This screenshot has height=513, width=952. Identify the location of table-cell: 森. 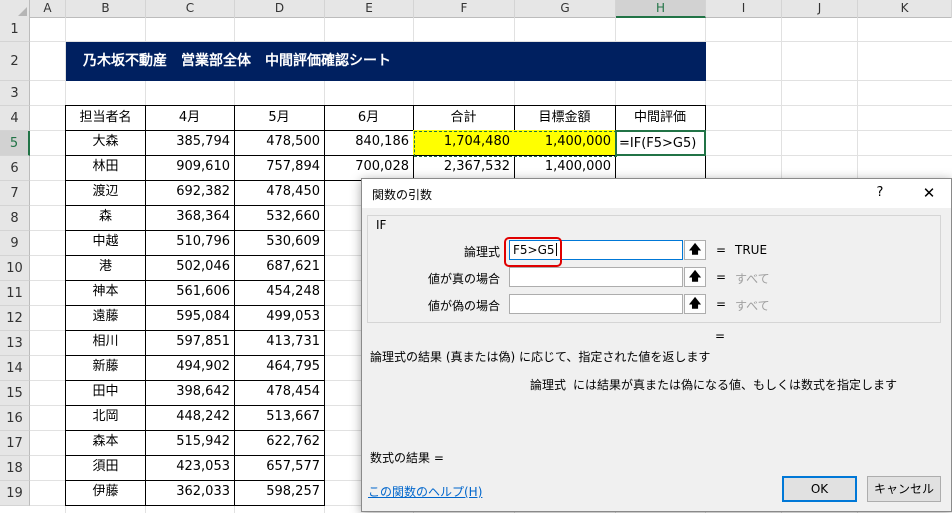
(105, 218).